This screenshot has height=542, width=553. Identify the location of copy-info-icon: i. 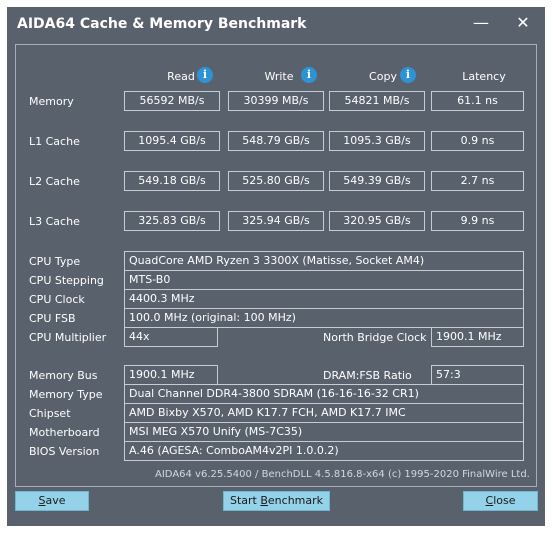
(408, 75).